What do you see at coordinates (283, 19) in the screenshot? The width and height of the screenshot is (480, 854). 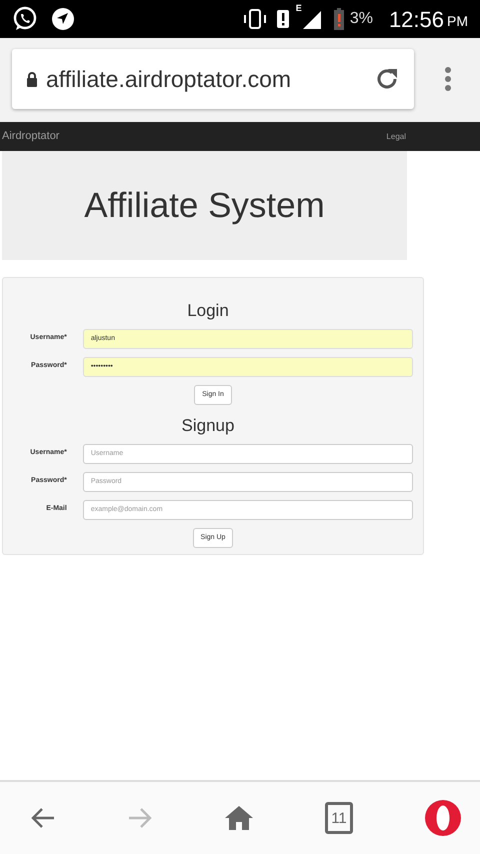 I see `alert-icon` at bounding box center [283, 19].